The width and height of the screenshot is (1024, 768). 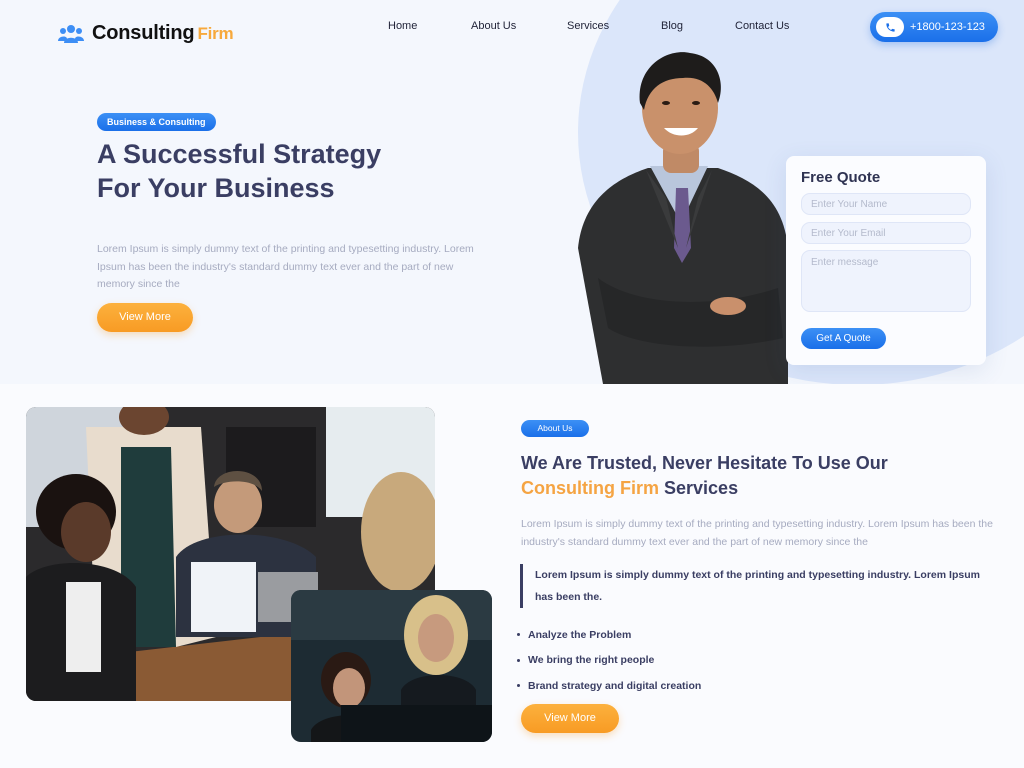 I want to click on logo-text: Consulting Firm, so click(x=163, y=33).